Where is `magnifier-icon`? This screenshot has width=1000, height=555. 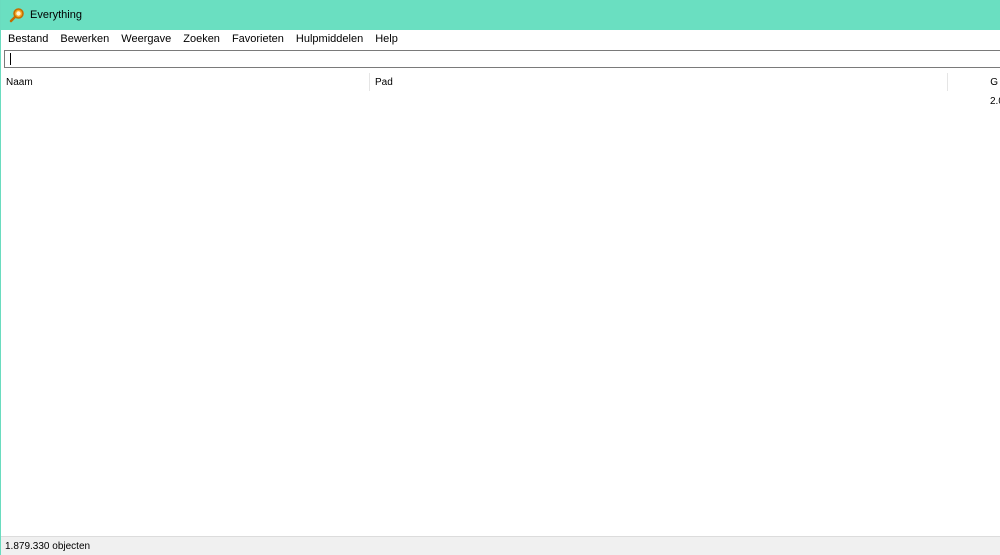
magnifier-icon is located at coordinates (17, 15).